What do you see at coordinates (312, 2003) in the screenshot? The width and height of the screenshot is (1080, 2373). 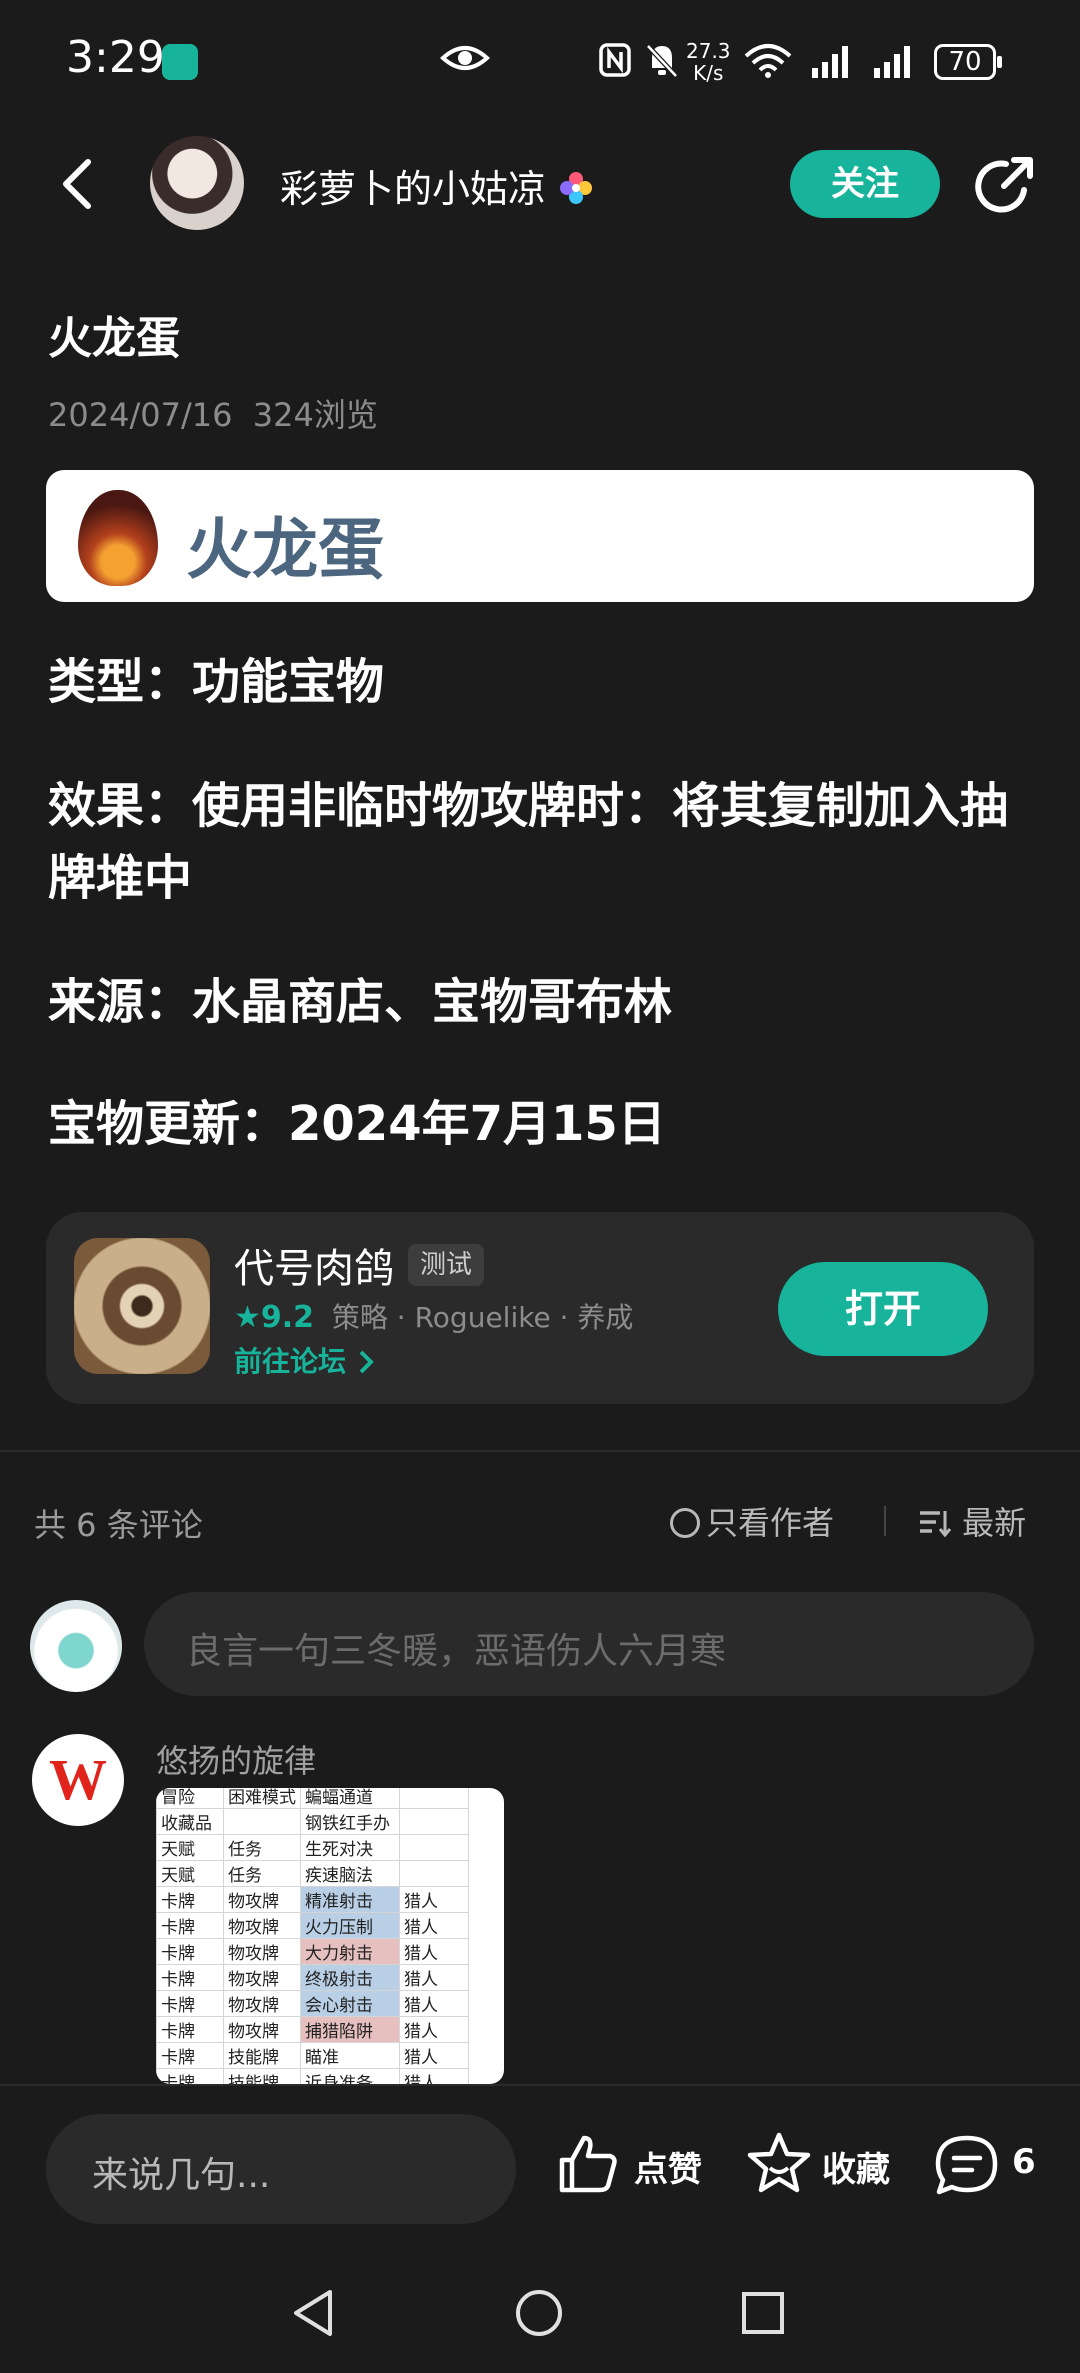 I see `table-row: 卡牌 物攻牌 会心射击 猎人` at bounding box center [312, 2003].